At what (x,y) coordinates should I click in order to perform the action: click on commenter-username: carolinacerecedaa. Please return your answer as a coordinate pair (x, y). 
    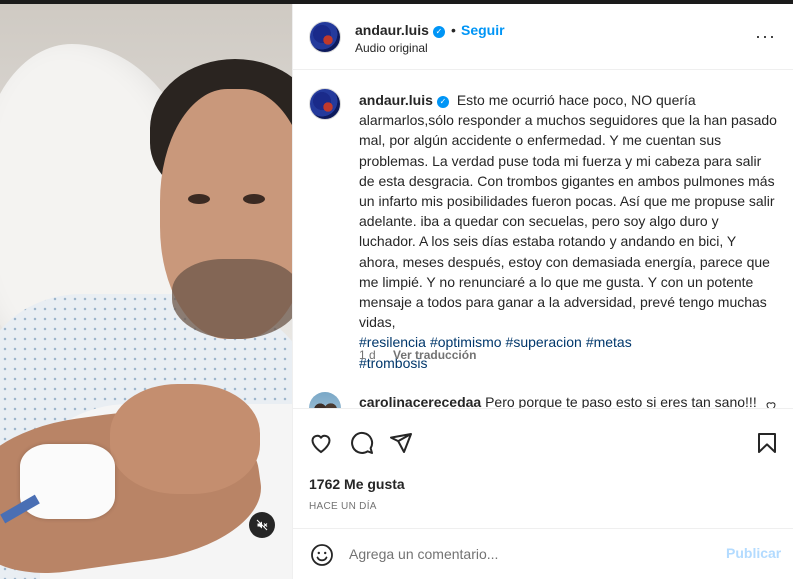
    Looking at the image, I should click on (420, 401).